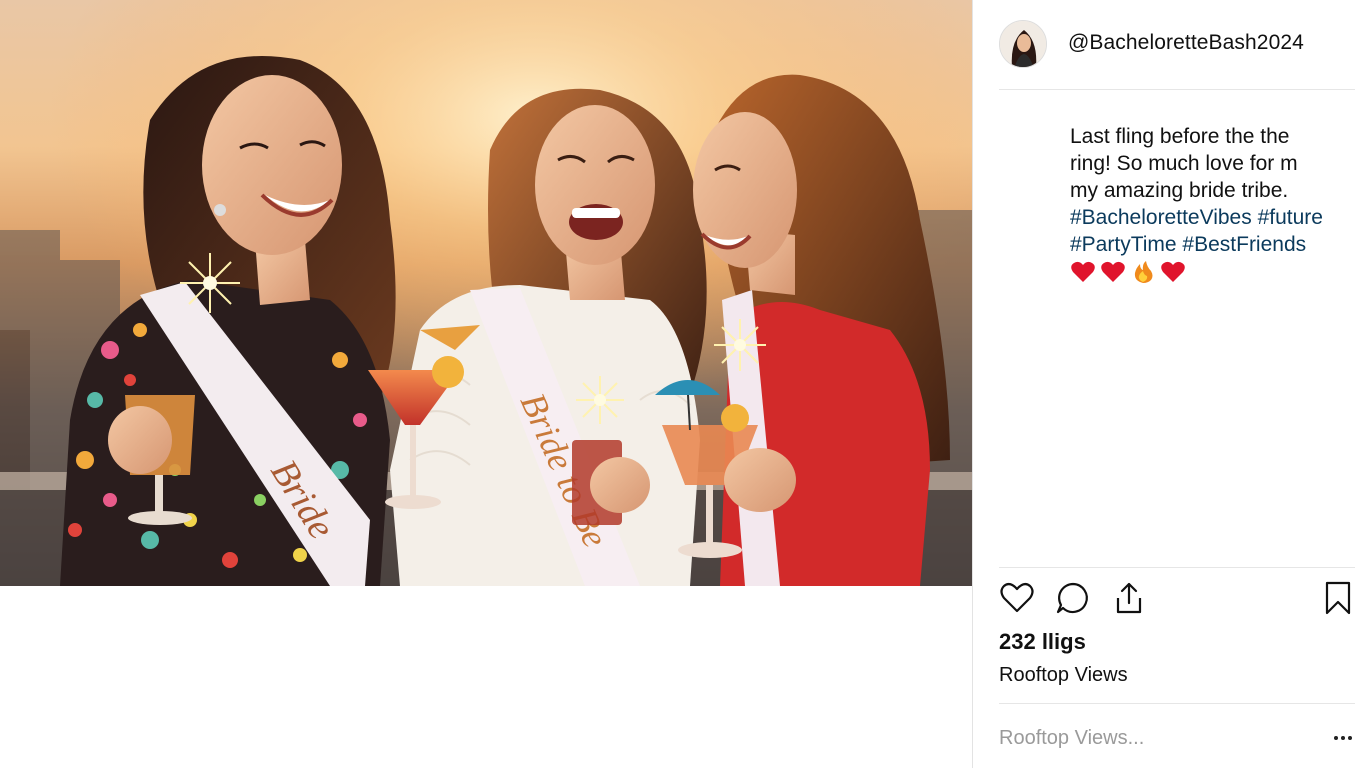  What do you see at coordinates (1063, 675) in the screenshot?
I see `post-location: Rooftop Views` at bounding box center [1063, 675].